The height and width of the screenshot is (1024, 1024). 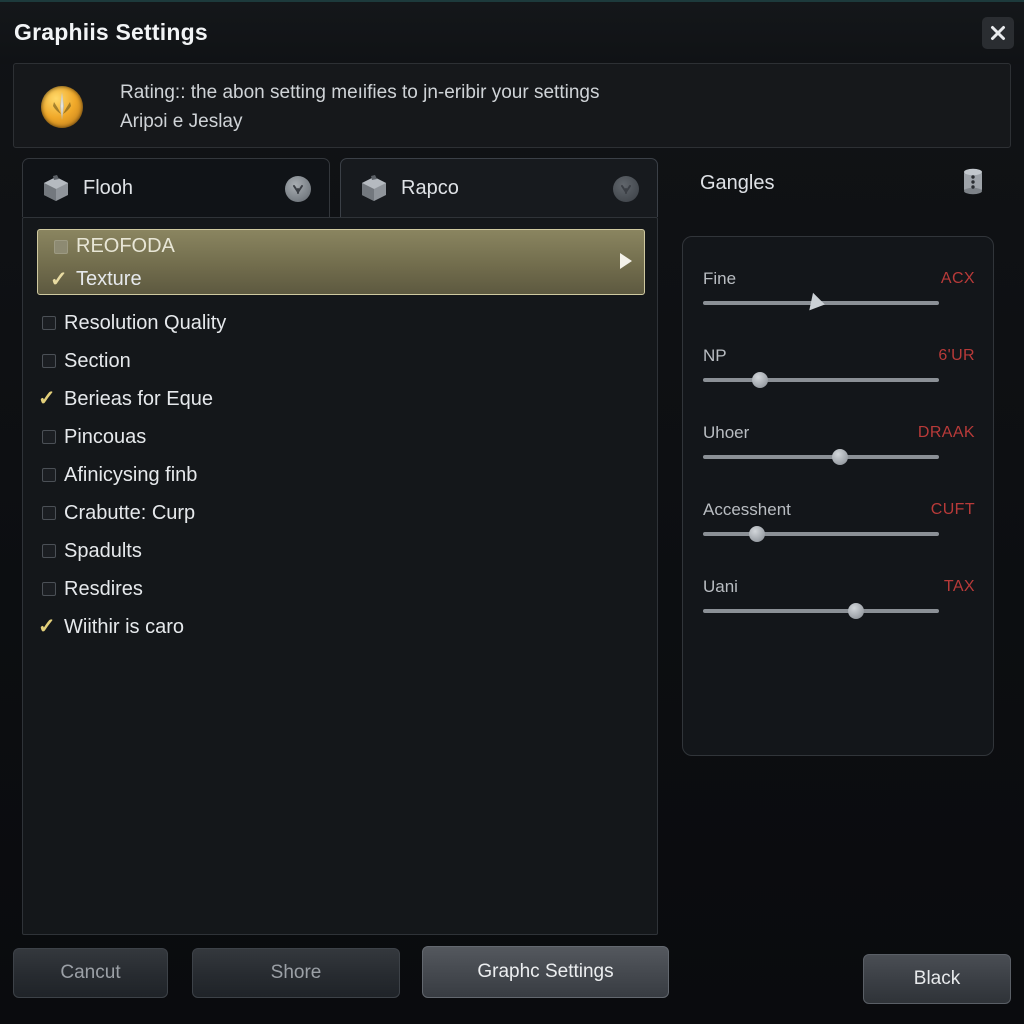 I want to click on list-item: Section, so click(x=340, y=361).